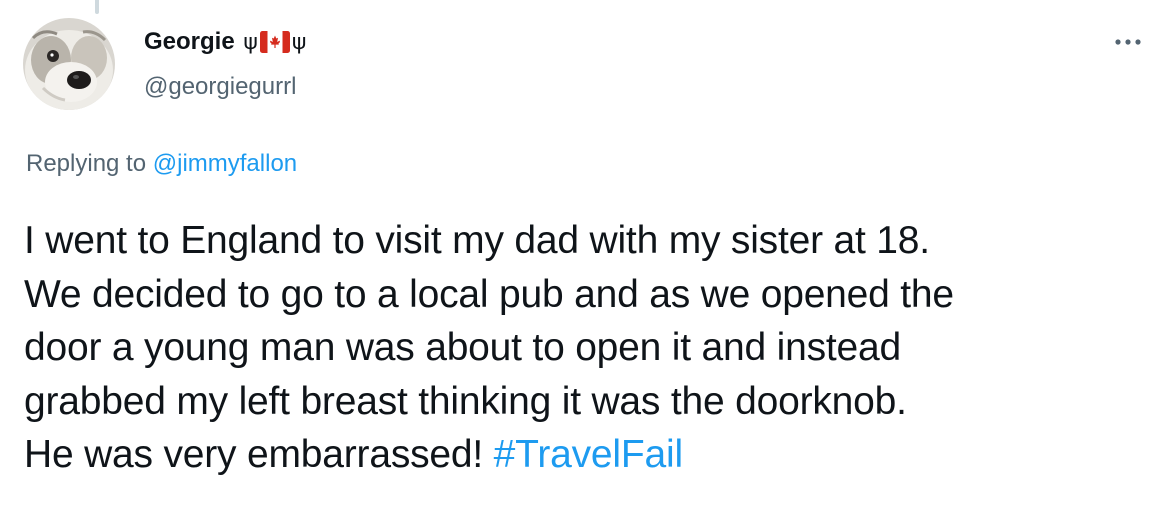 The height and width of the screenshot is (510, 1158). I want to click on author-name: Georgie ψ ψ, so click(225, 42).